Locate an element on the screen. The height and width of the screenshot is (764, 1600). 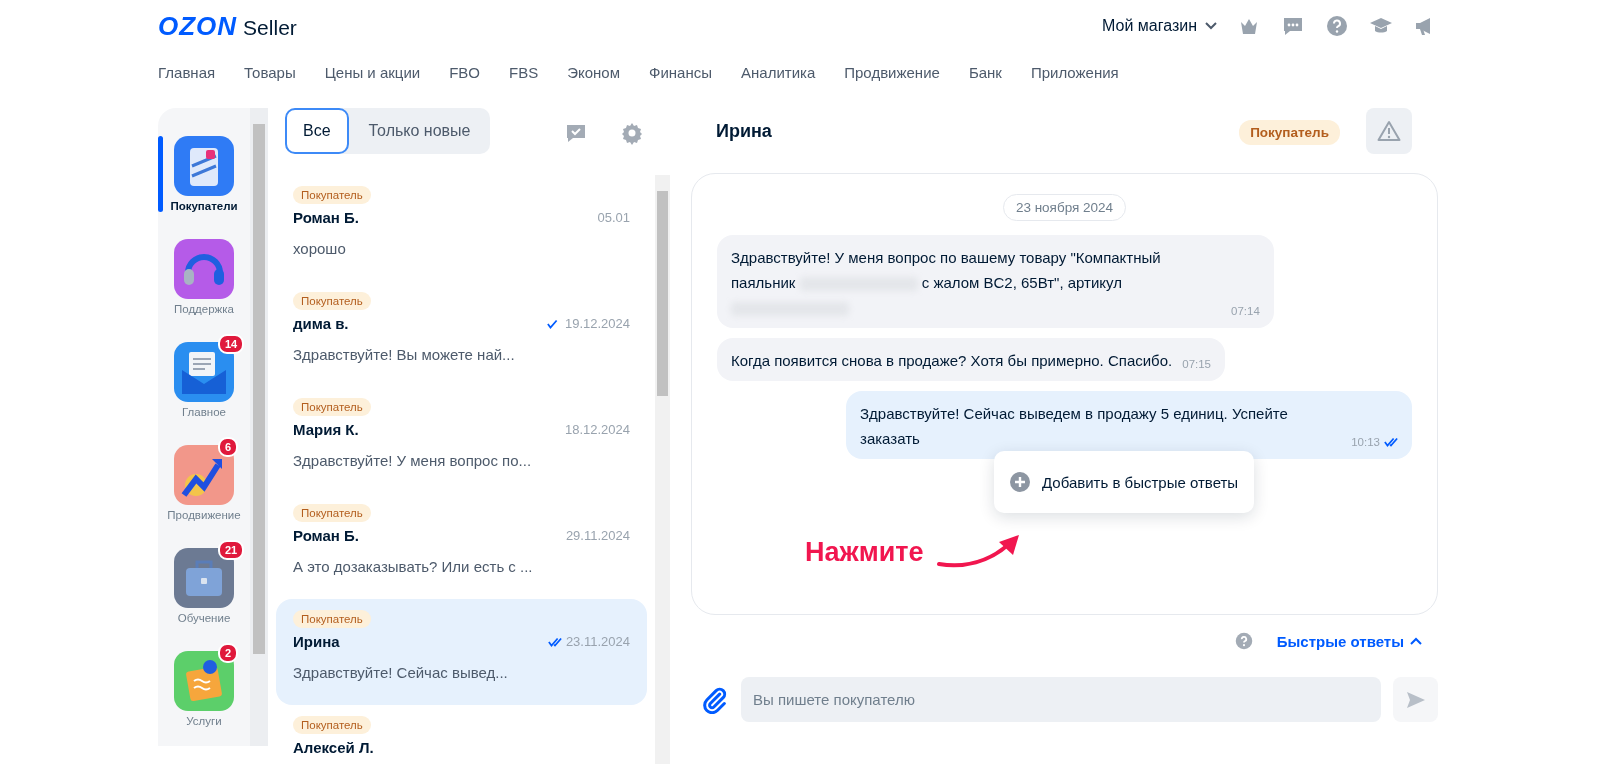
add-to-quick-replies-menu-item: Добавить в быстрые ответы is located at coordinates (1124, 482).